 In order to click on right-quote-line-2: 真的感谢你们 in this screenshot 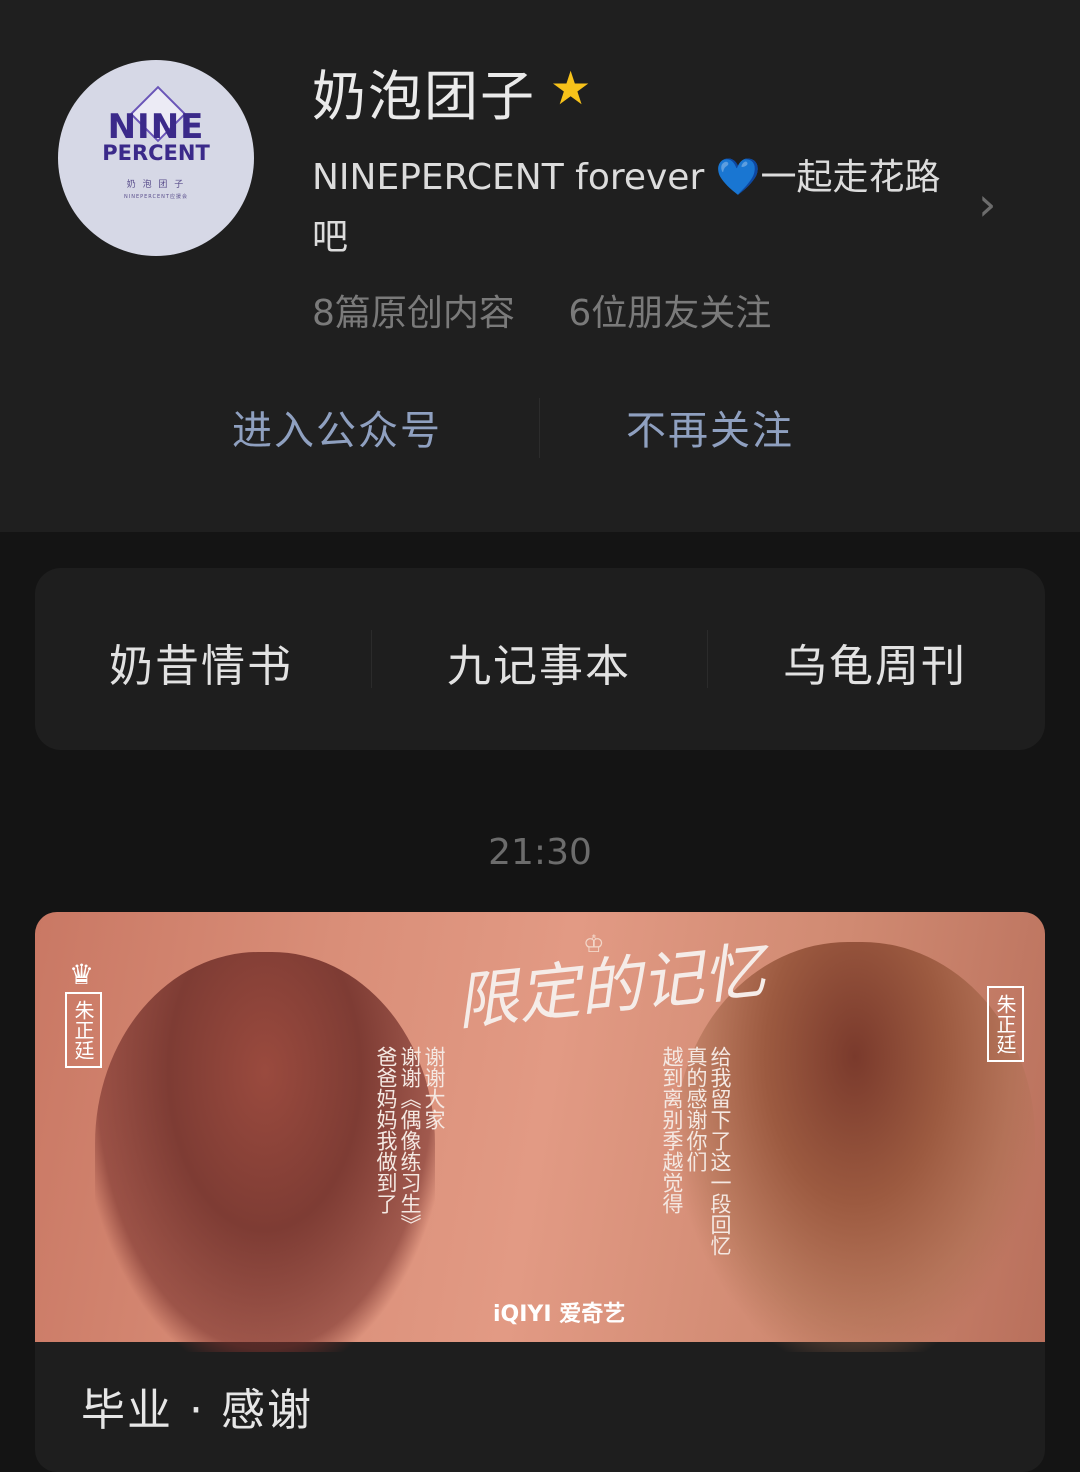, I will do `click(696, 1109)`.